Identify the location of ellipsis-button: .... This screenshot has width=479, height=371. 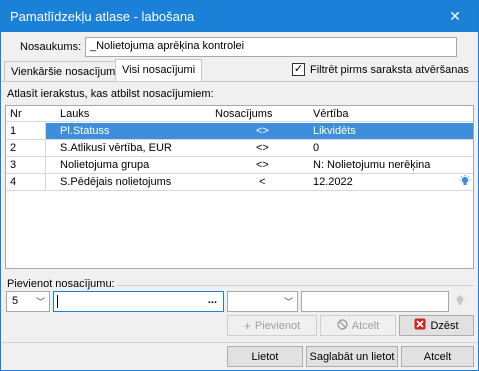
(212, 300).